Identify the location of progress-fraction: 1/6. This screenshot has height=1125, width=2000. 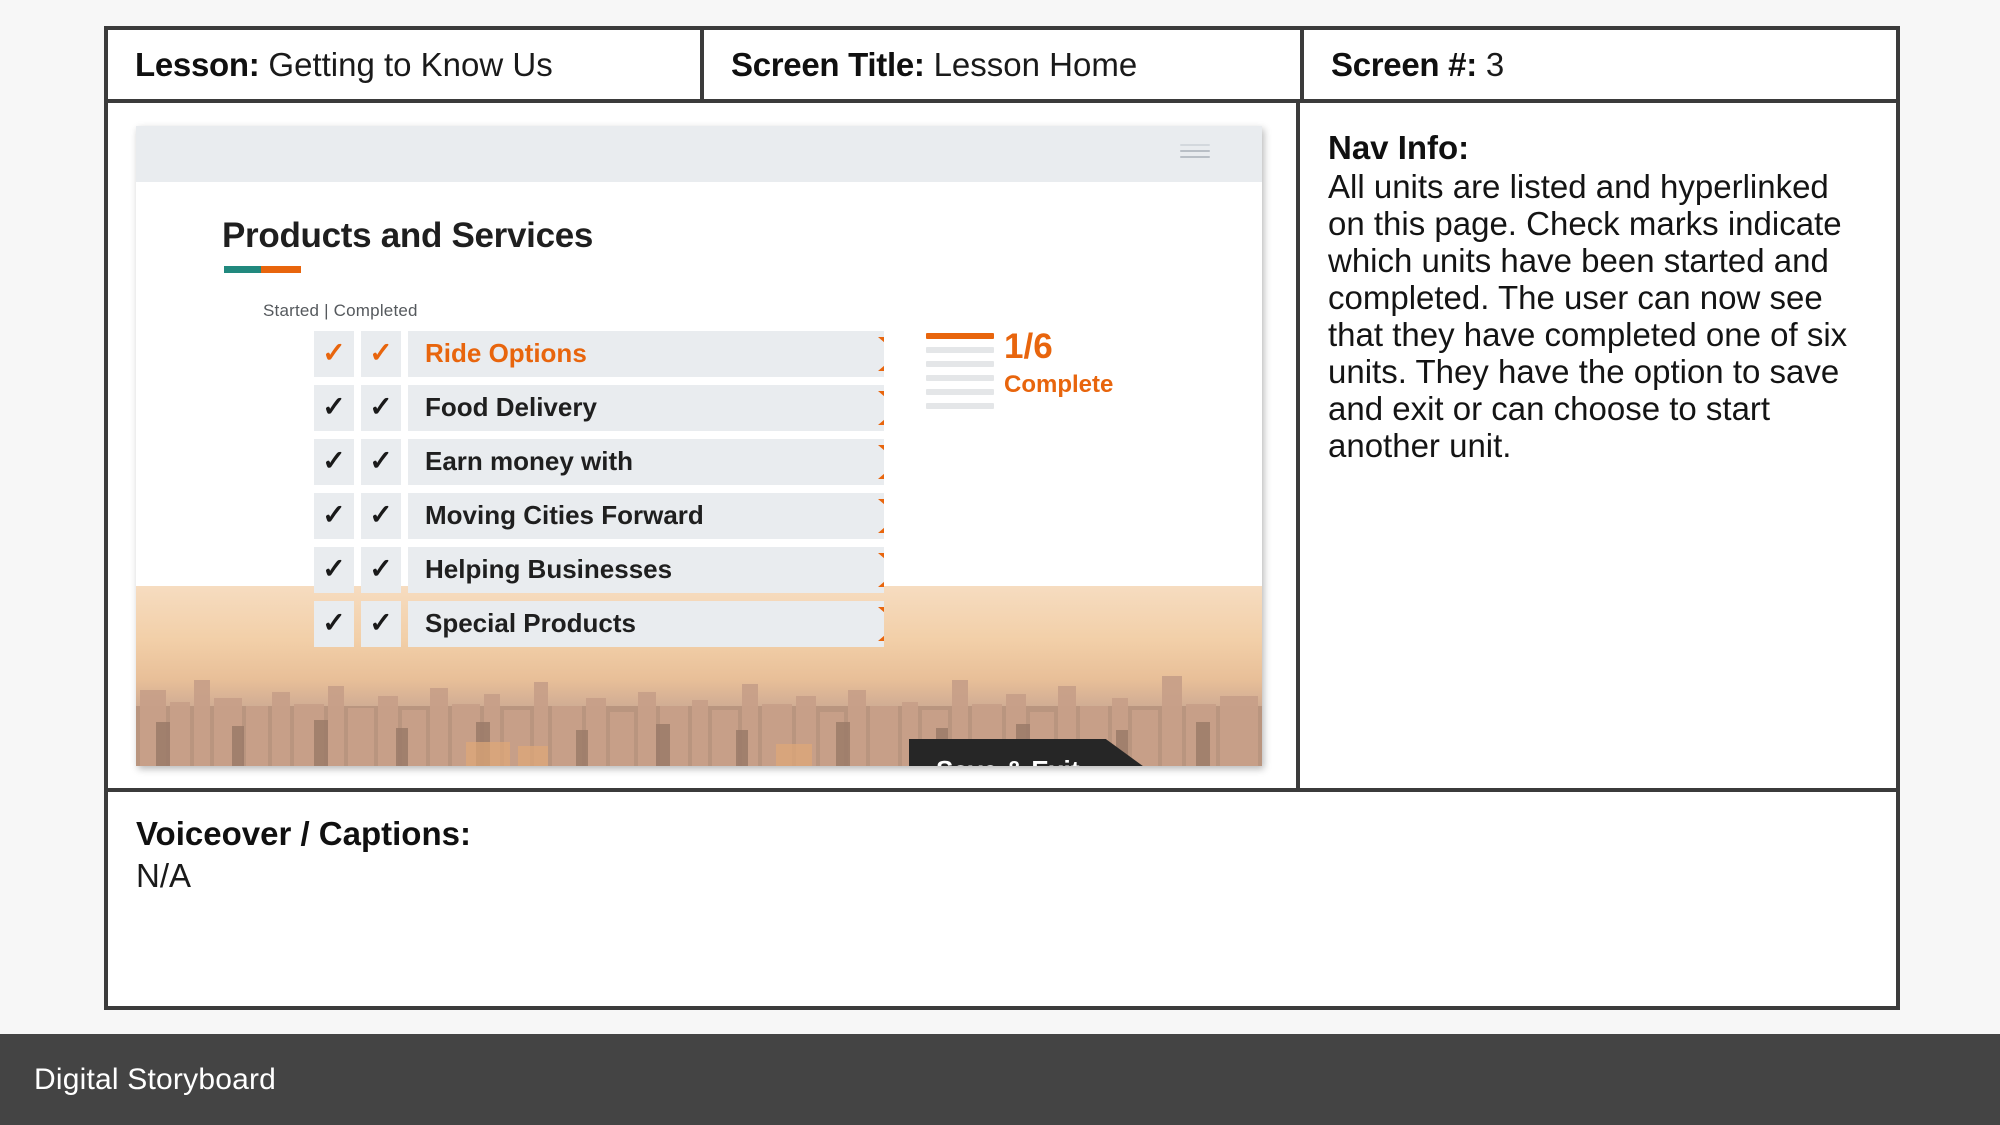
(1028, 346).